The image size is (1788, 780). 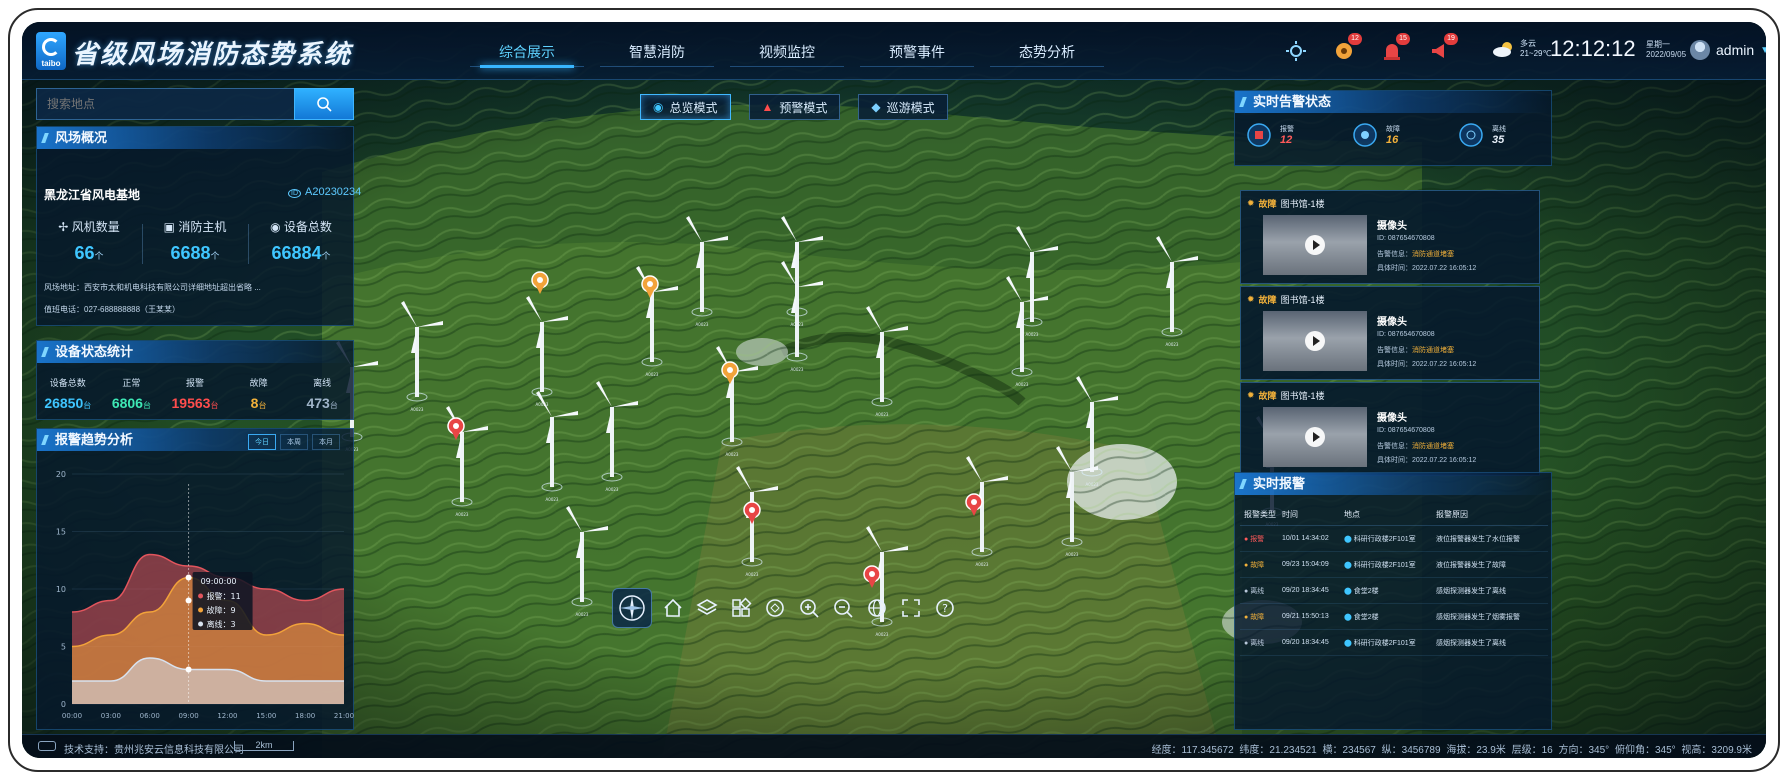 What do you see at coordinates (1443, 48) in the screenshot?
I see `horn-icon: 19` at bounding box center [1443, 48].